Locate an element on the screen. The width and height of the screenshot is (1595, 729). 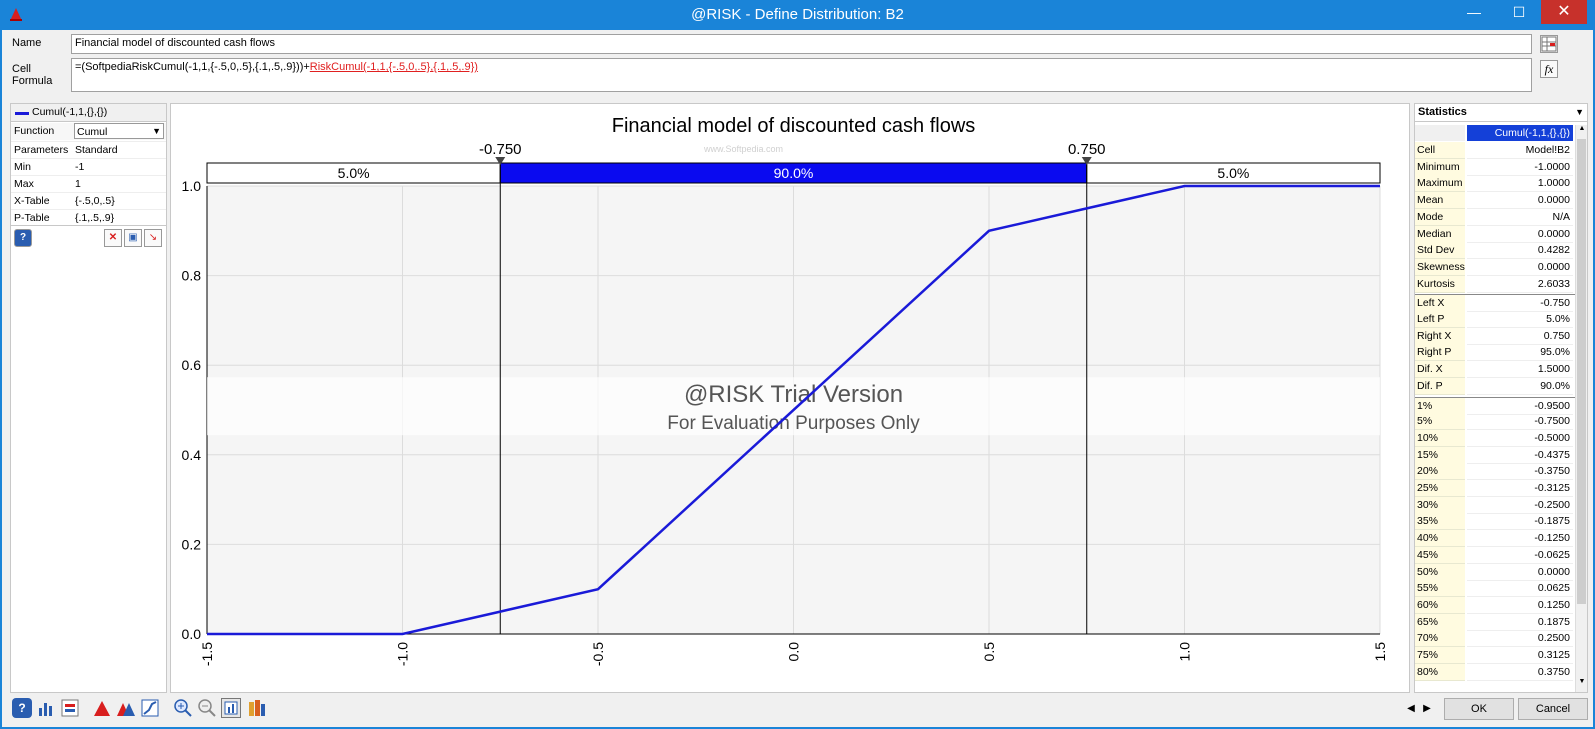
zoom-in-icon is located at coordinates (183, 708).